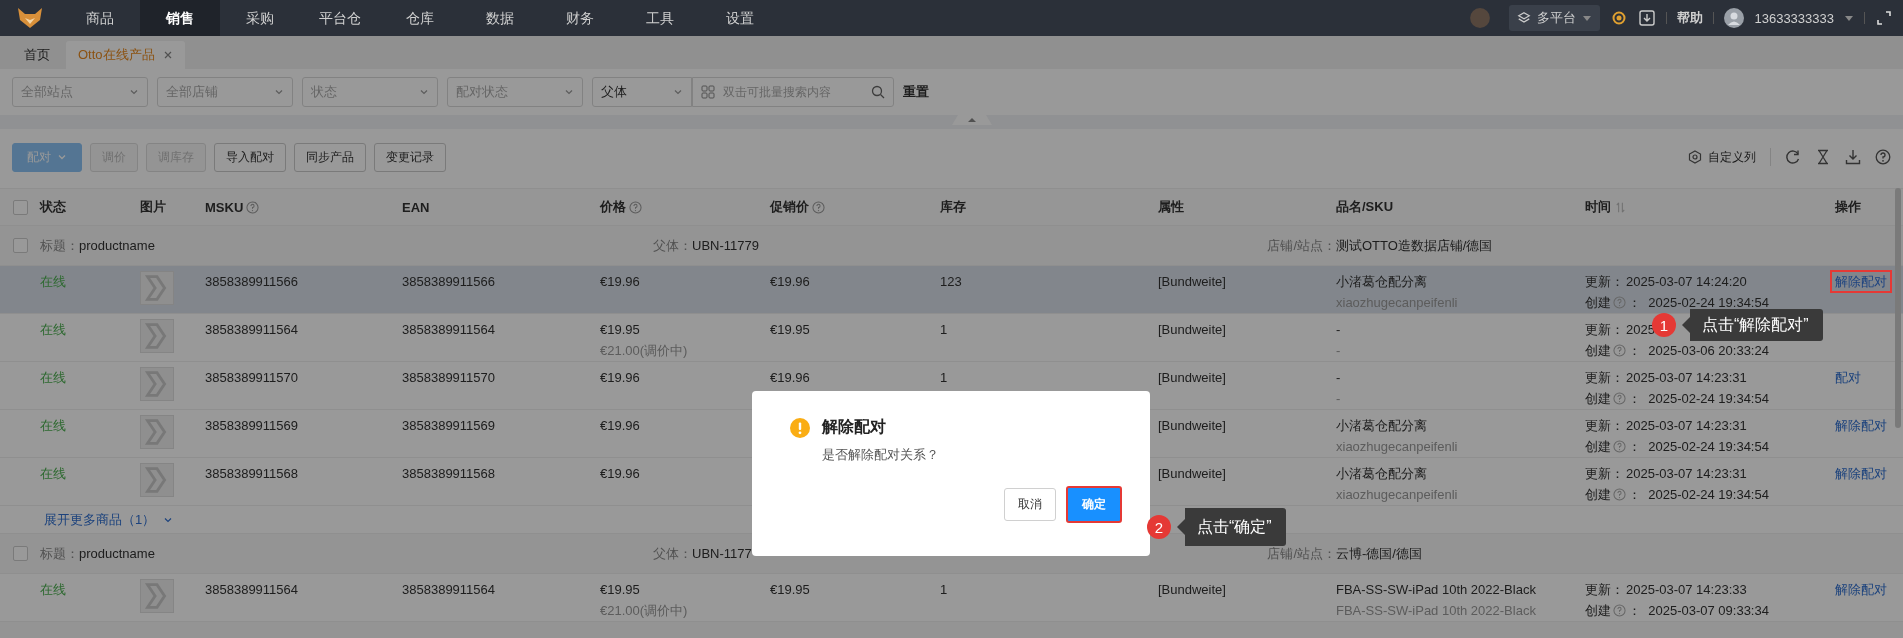  What do you see at coordinates (971, 120) in the screenshot?
I see `collapse-handle-icon` at bounding box center [971, 120].